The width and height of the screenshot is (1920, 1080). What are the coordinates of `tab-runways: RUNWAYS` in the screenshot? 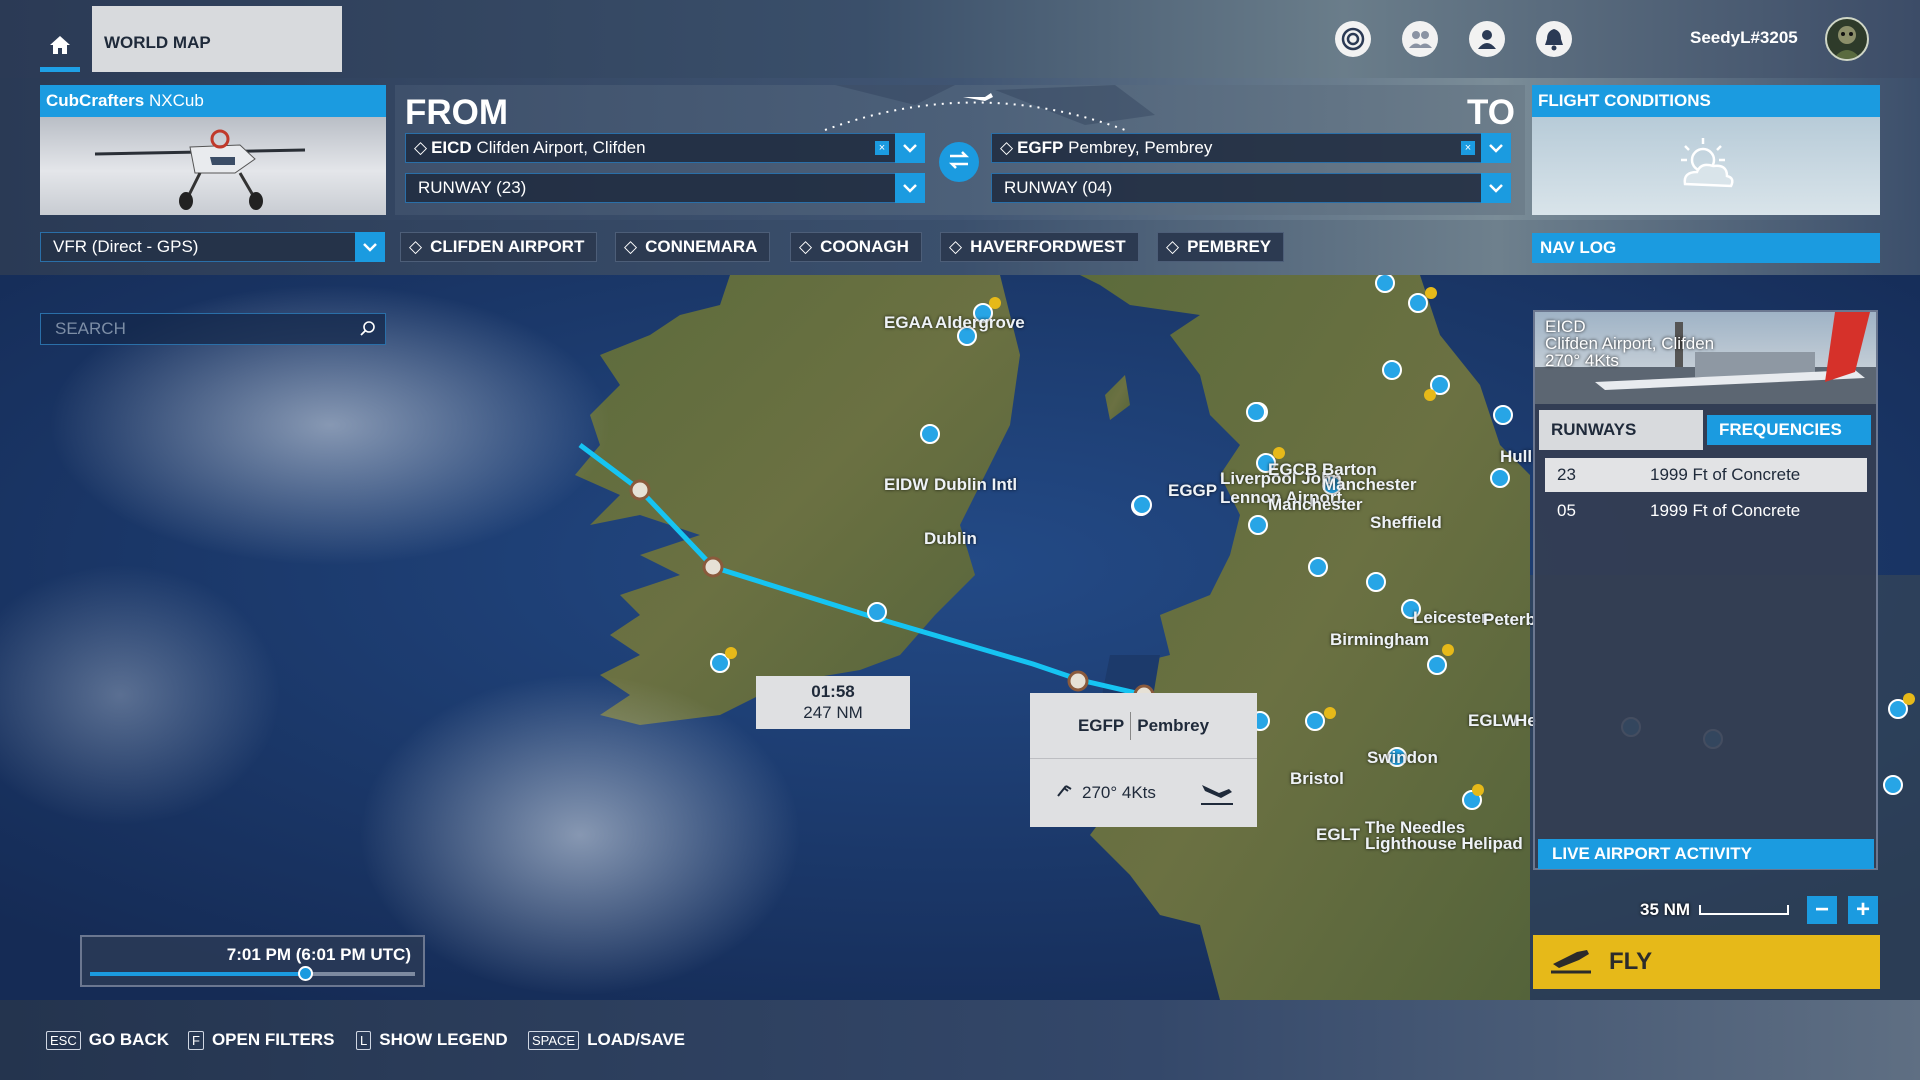 It's located at (1621, 430).